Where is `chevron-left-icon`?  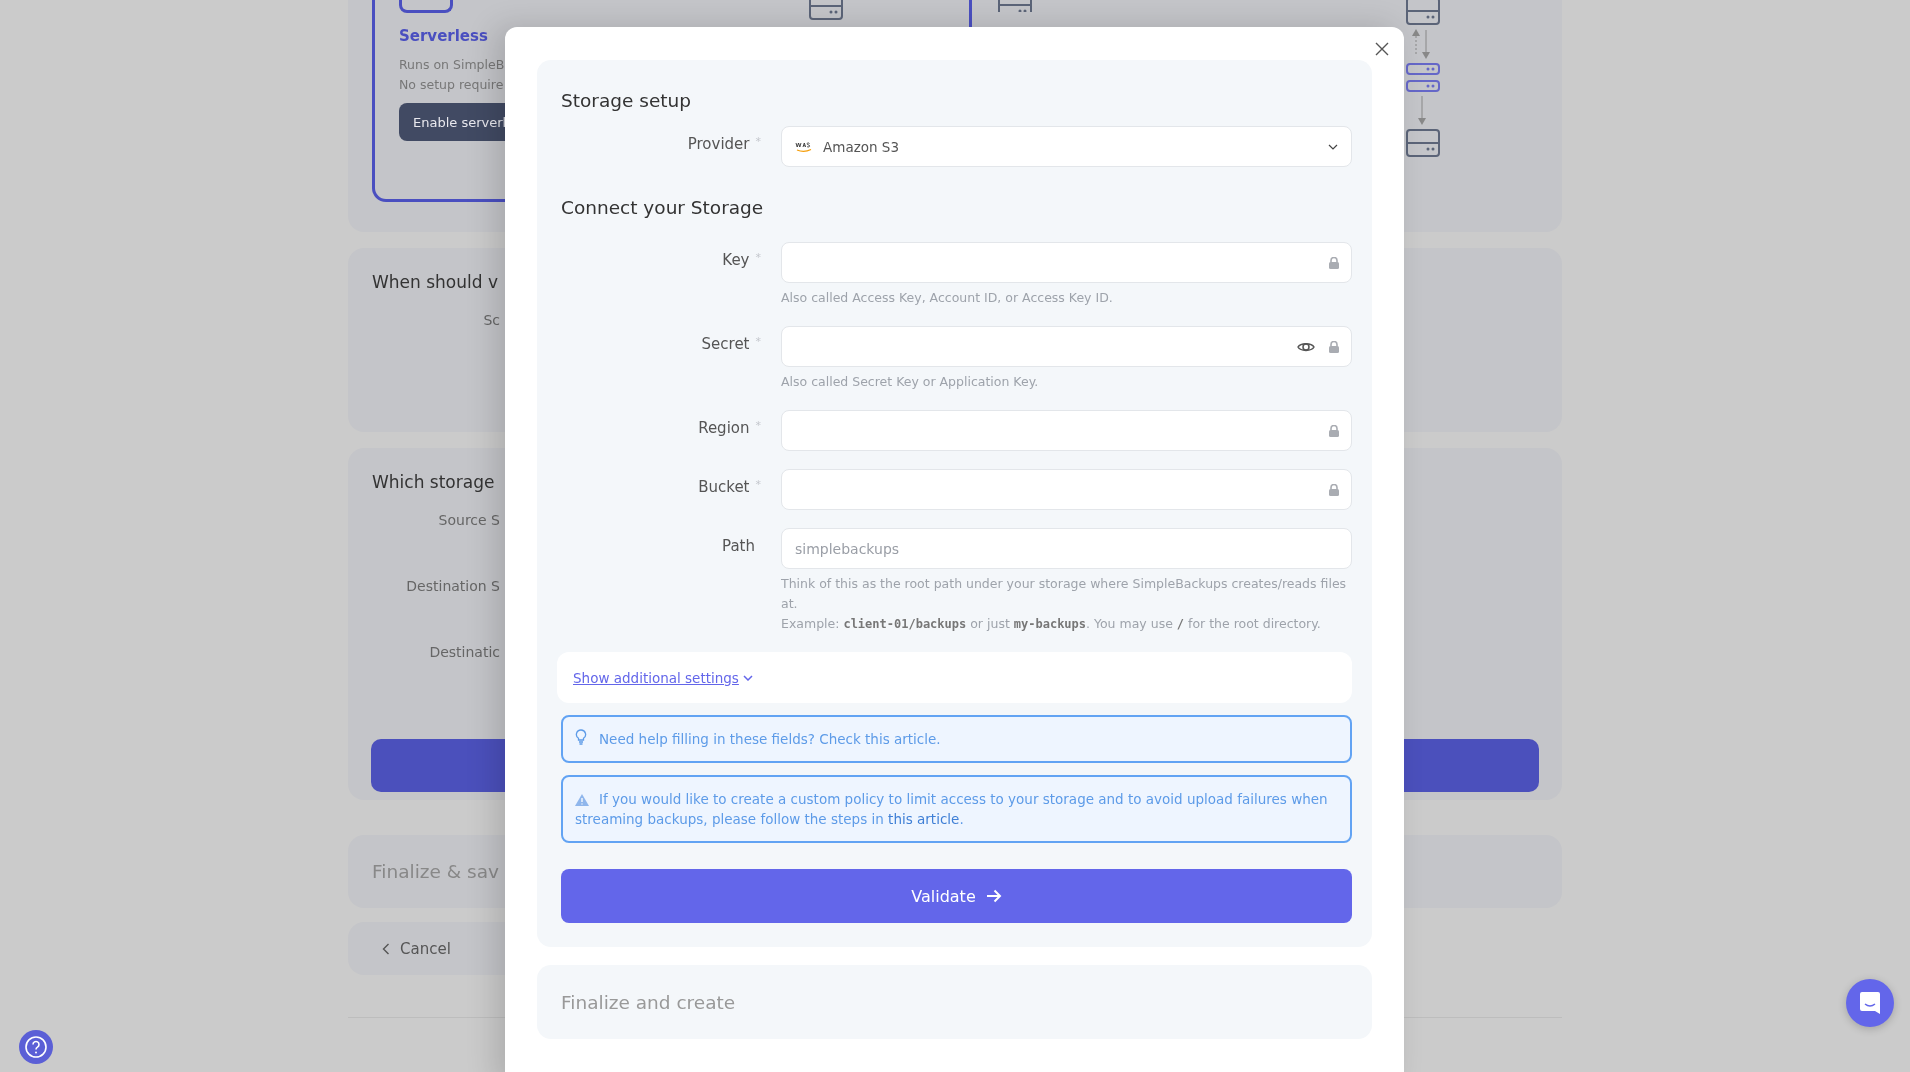
chevron-left-icon is located at coordinates (386, 948).